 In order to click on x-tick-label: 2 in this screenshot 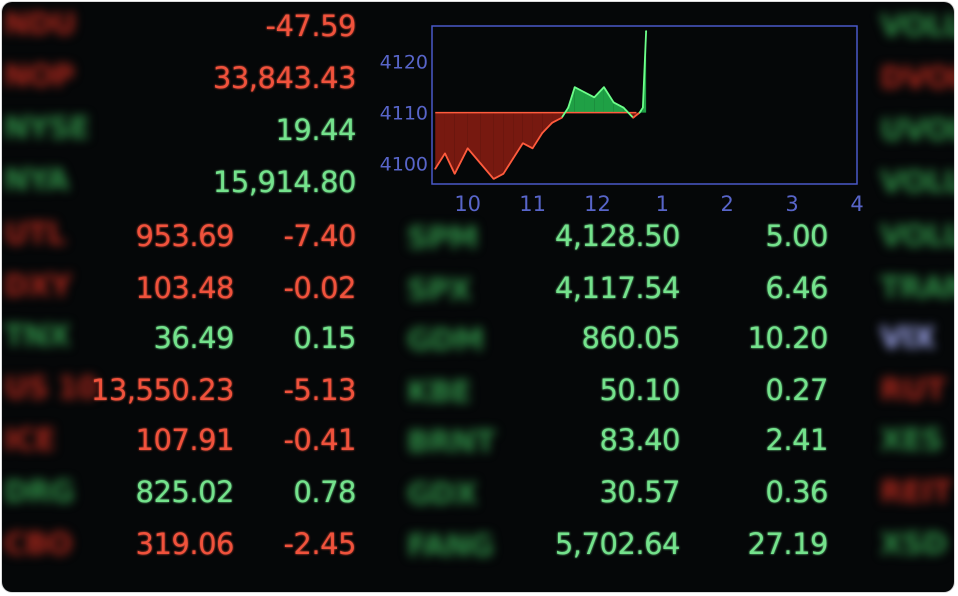, I will do `click(727, 204)`.